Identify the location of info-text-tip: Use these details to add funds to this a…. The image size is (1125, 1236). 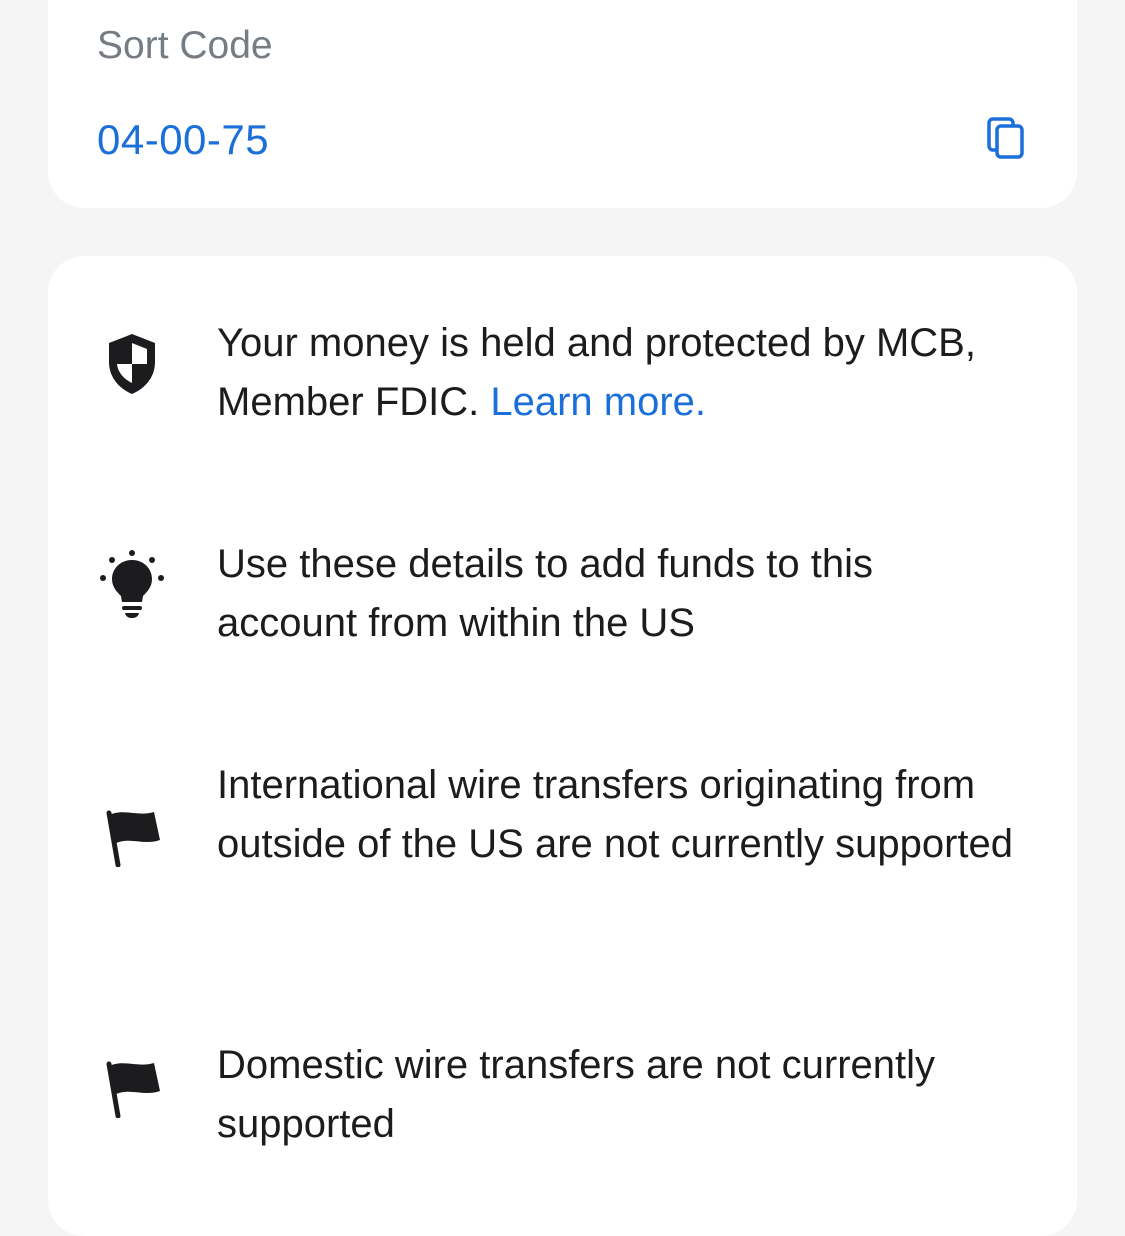
(545, 593).